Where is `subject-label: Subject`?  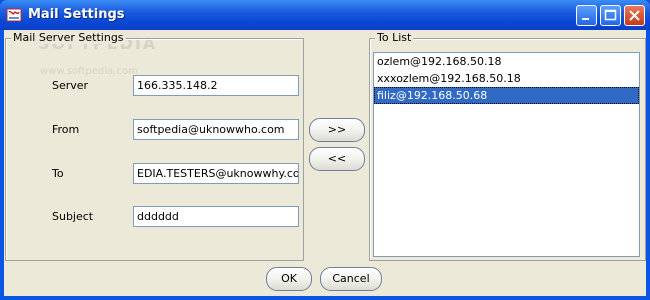 subject-label: Subject is located at coordinates (73, 216).